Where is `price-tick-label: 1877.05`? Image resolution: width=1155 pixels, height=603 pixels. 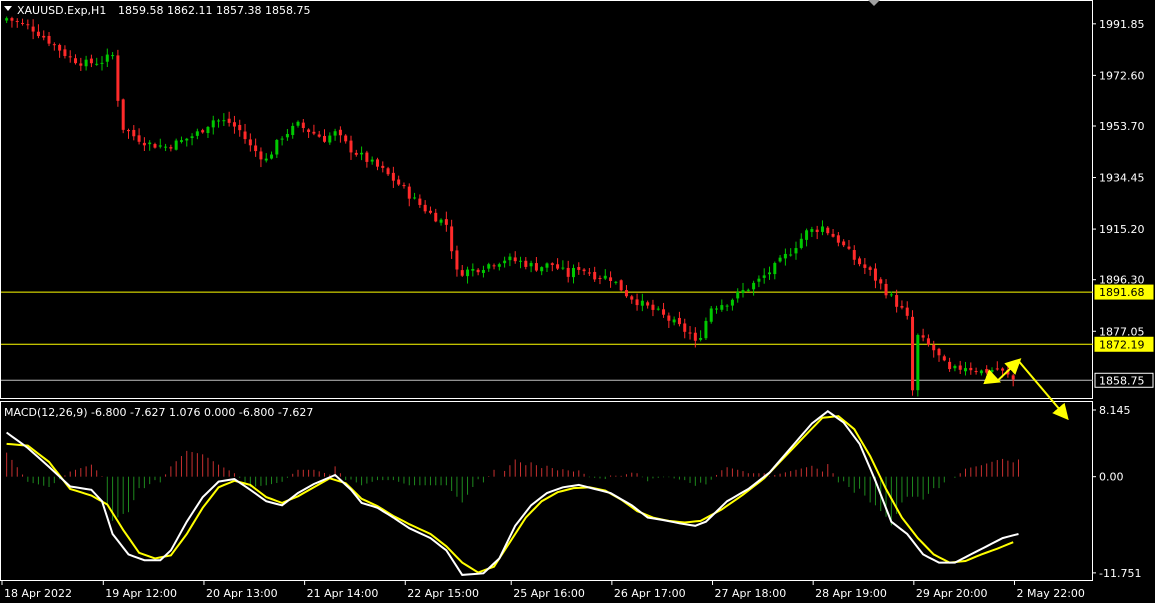 price-tick-label: 1877.05 is located at coordinates (1122, 331).